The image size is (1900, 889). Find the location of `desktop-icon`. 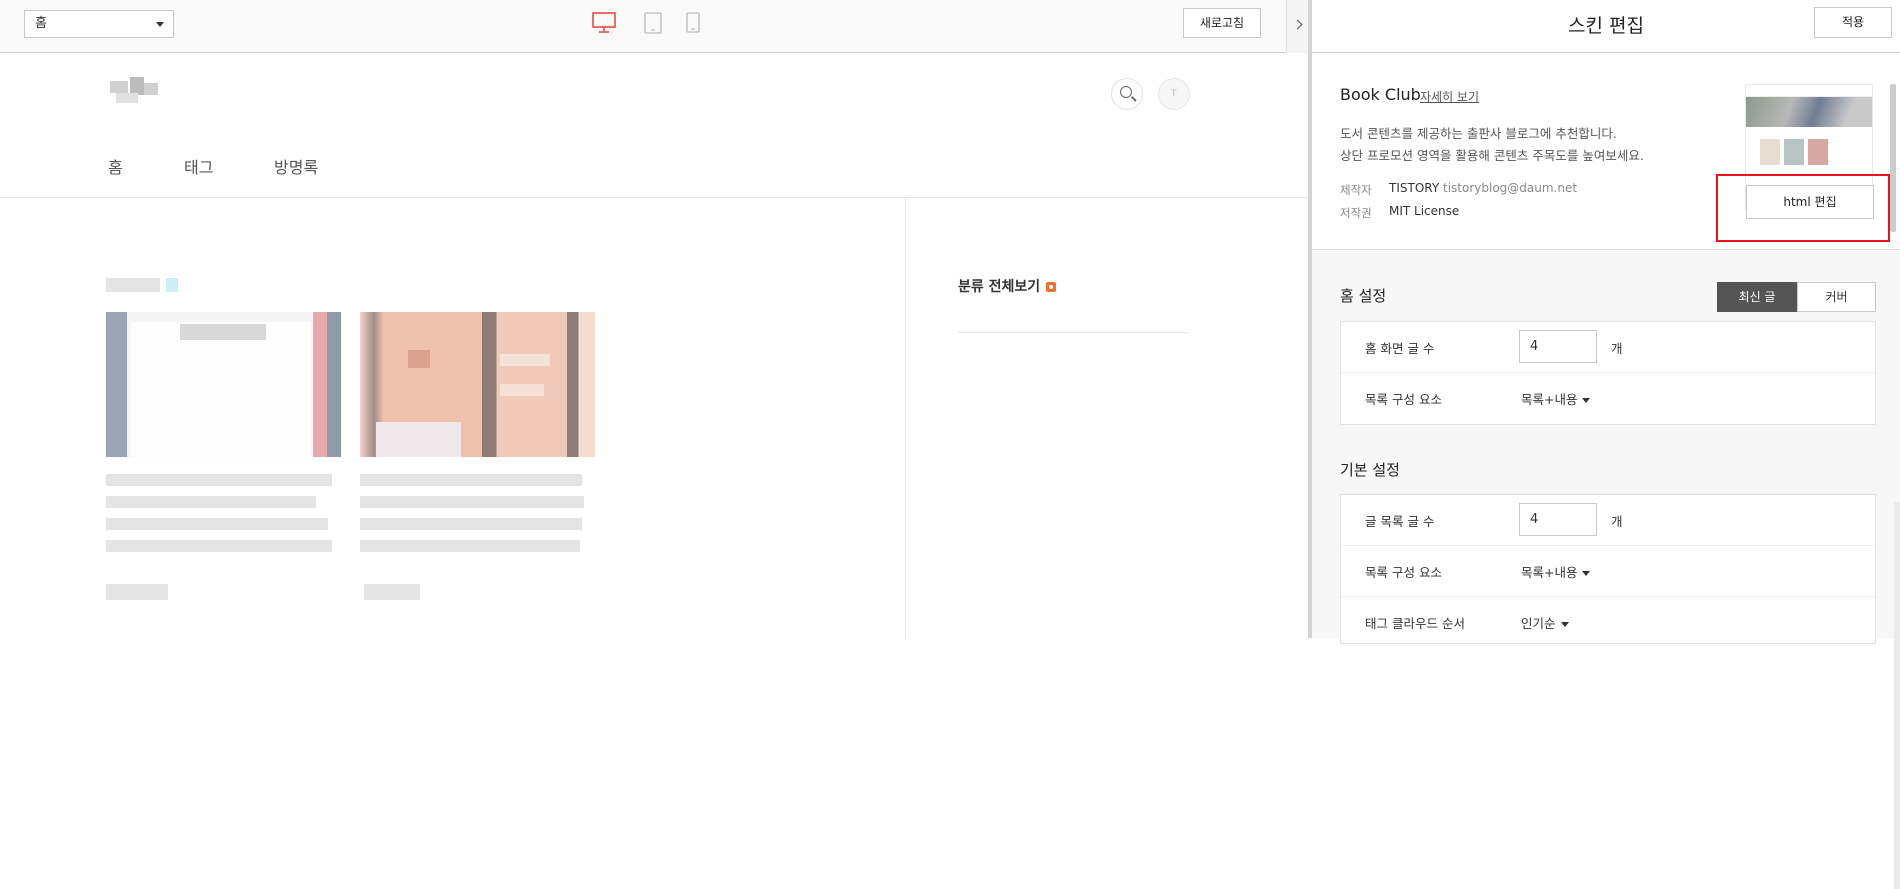

desktop-icon is located at coordinates (604, 23).